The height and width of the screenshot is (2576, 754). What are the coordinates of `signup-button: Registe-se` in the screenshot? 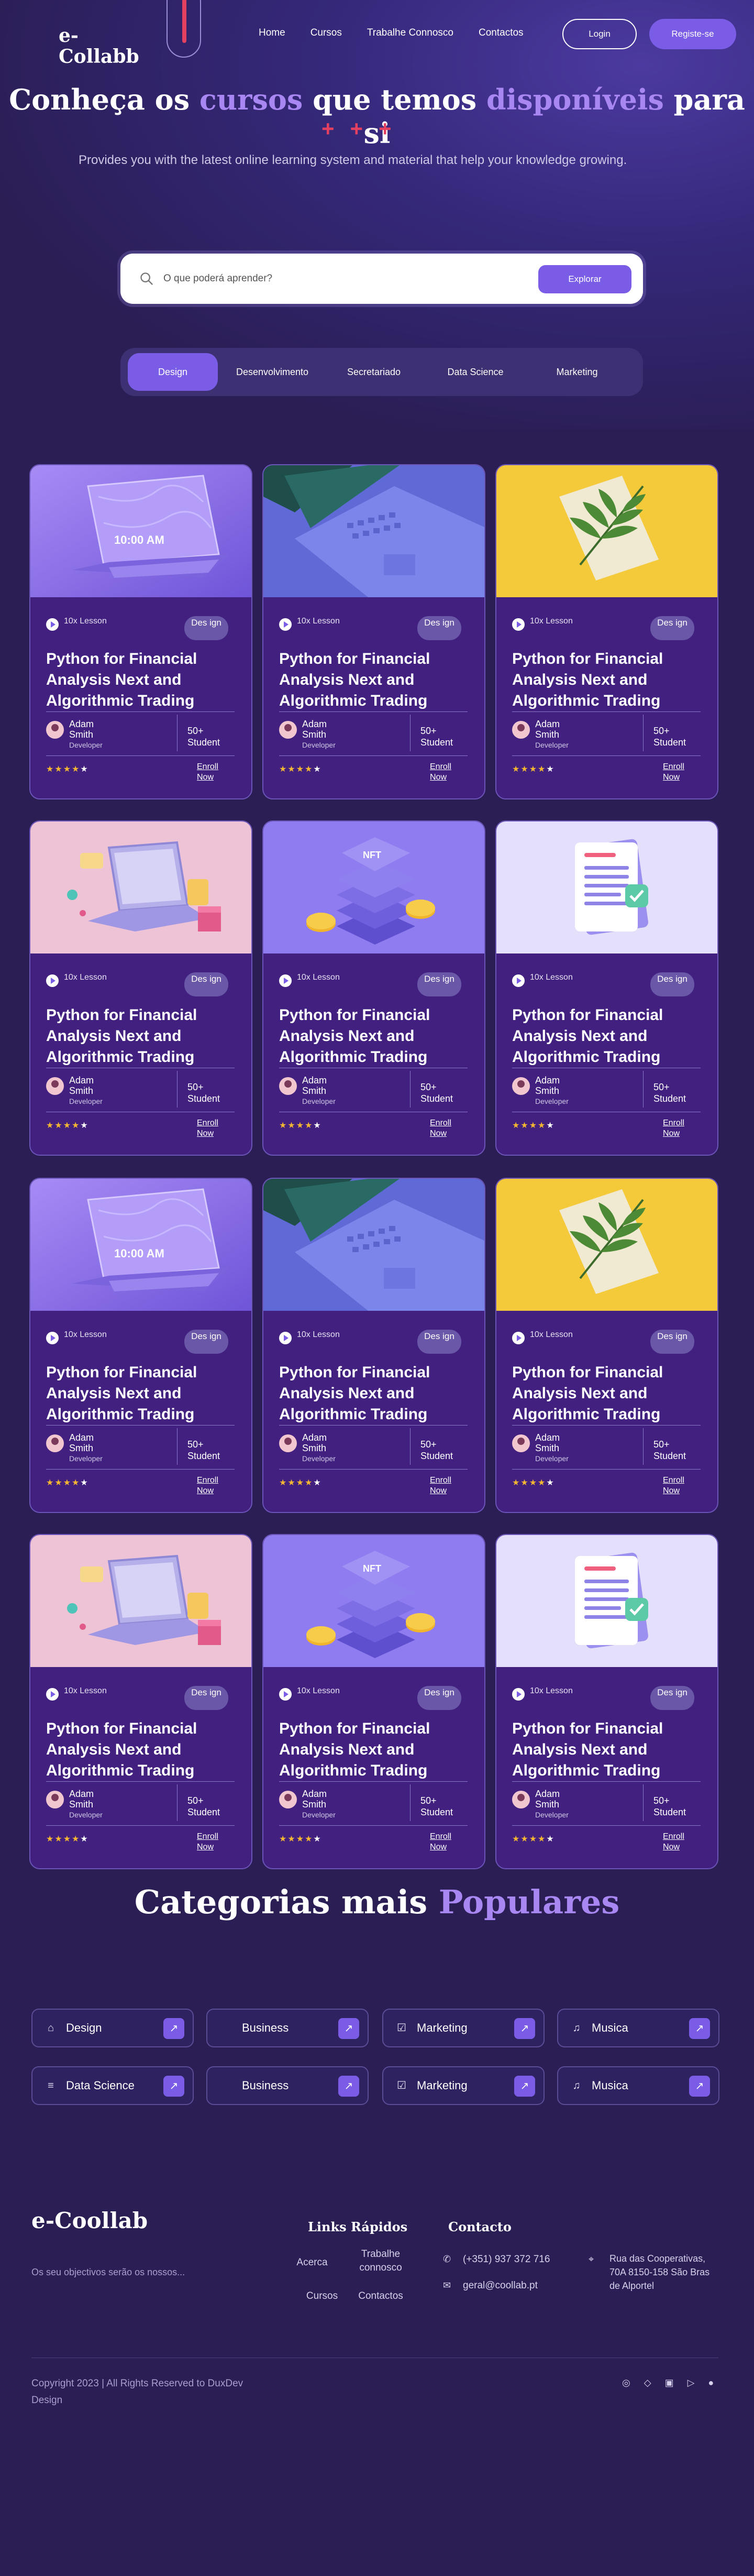 It's located at (692, 34).